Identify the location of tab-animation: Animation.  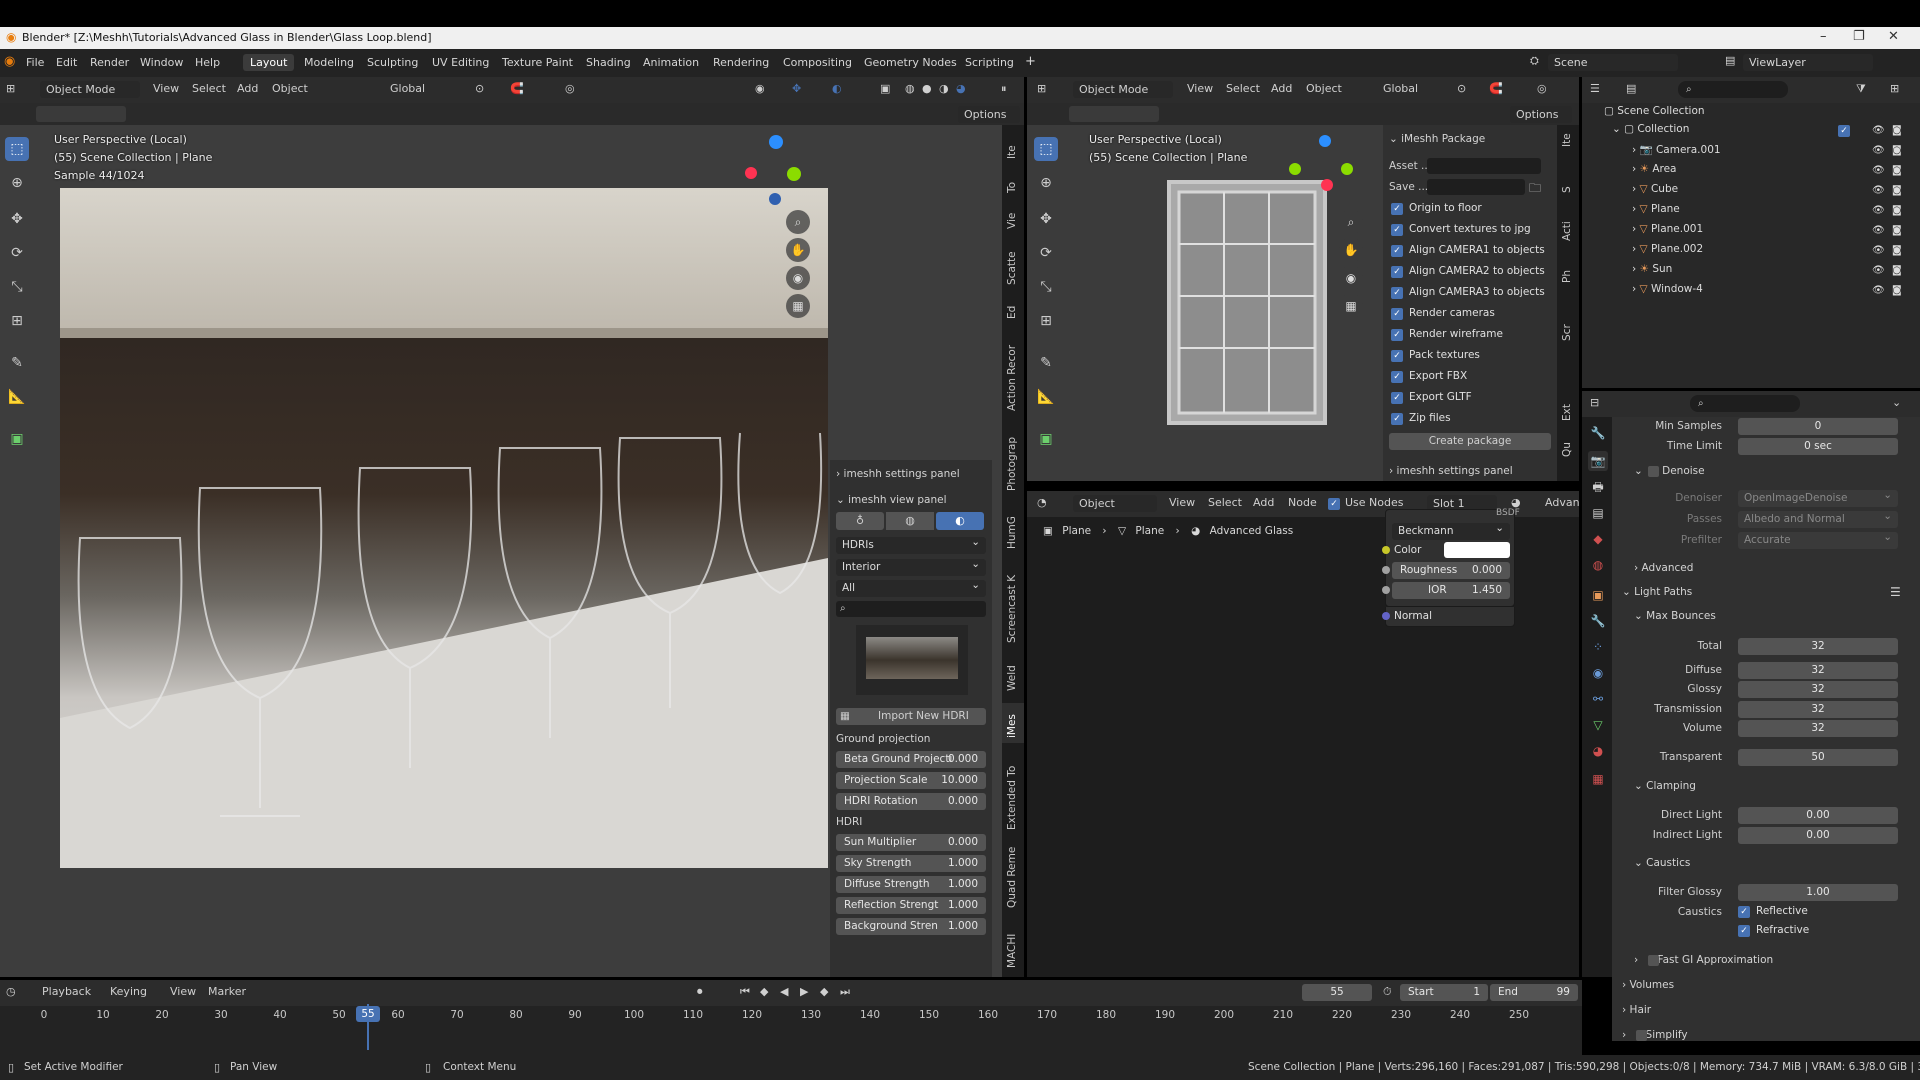
(671, 62).